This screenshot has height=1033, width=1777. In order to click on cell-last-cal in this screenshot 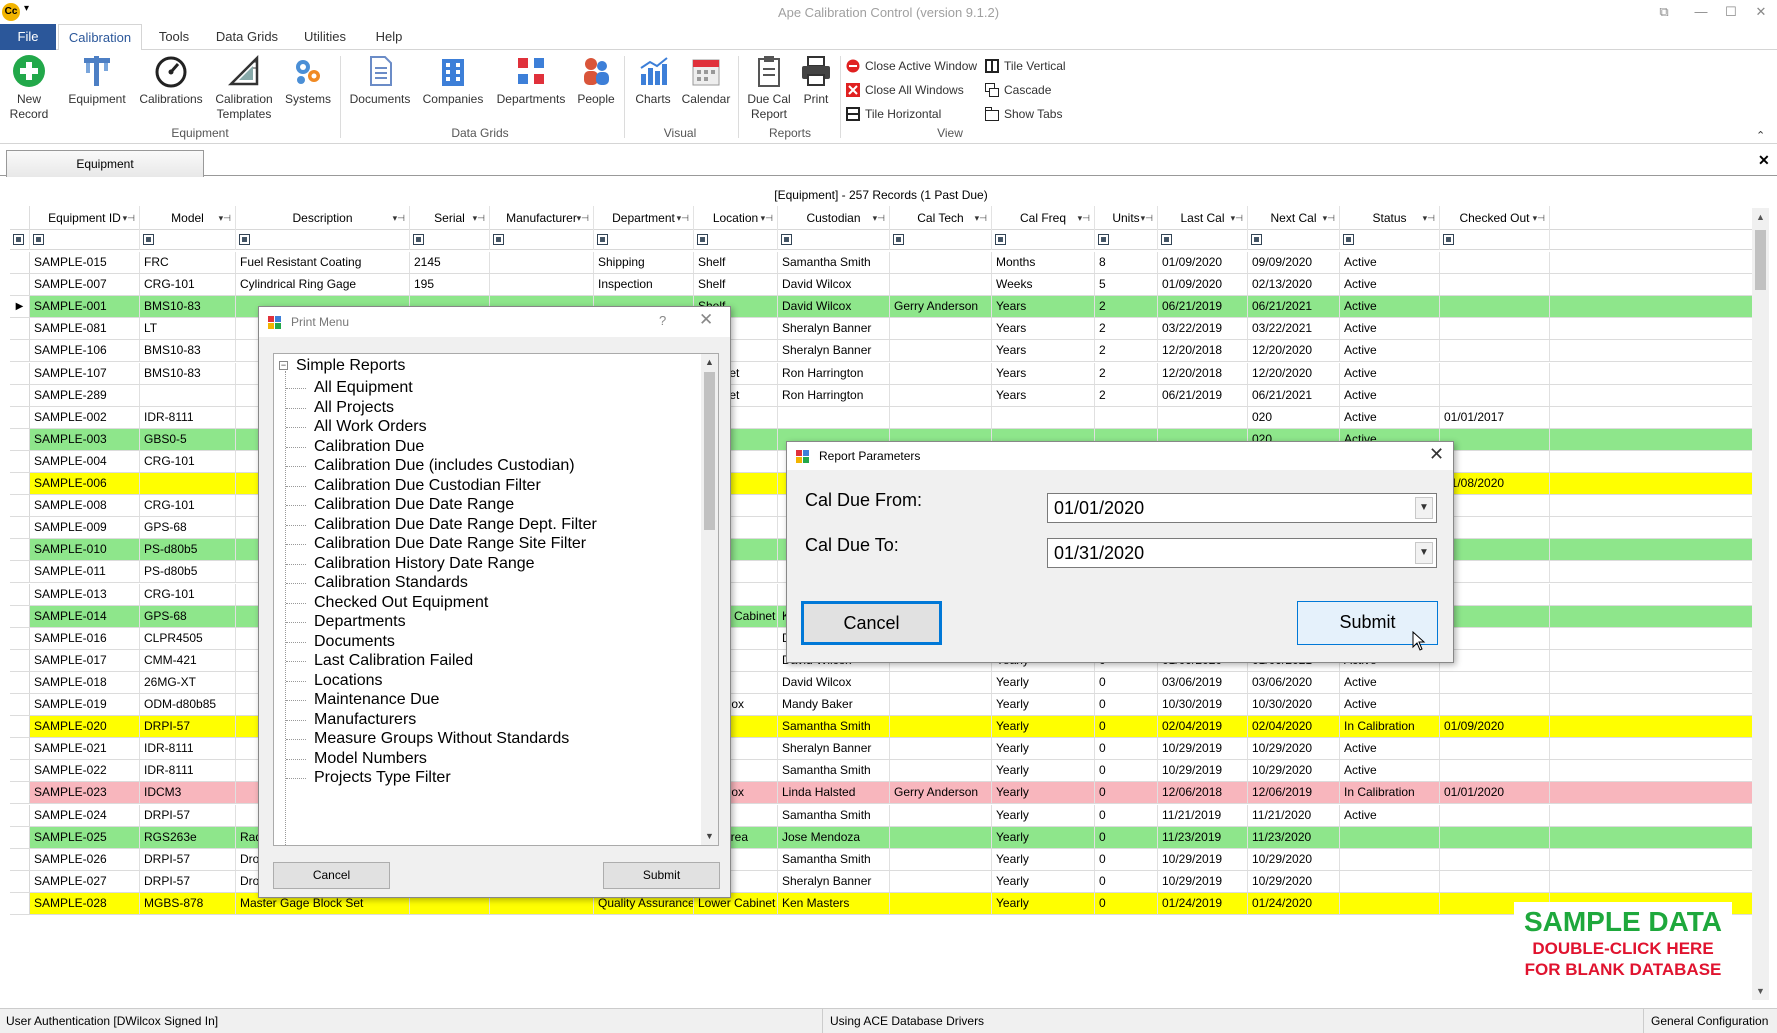, I will do `click(1203, 417)`.